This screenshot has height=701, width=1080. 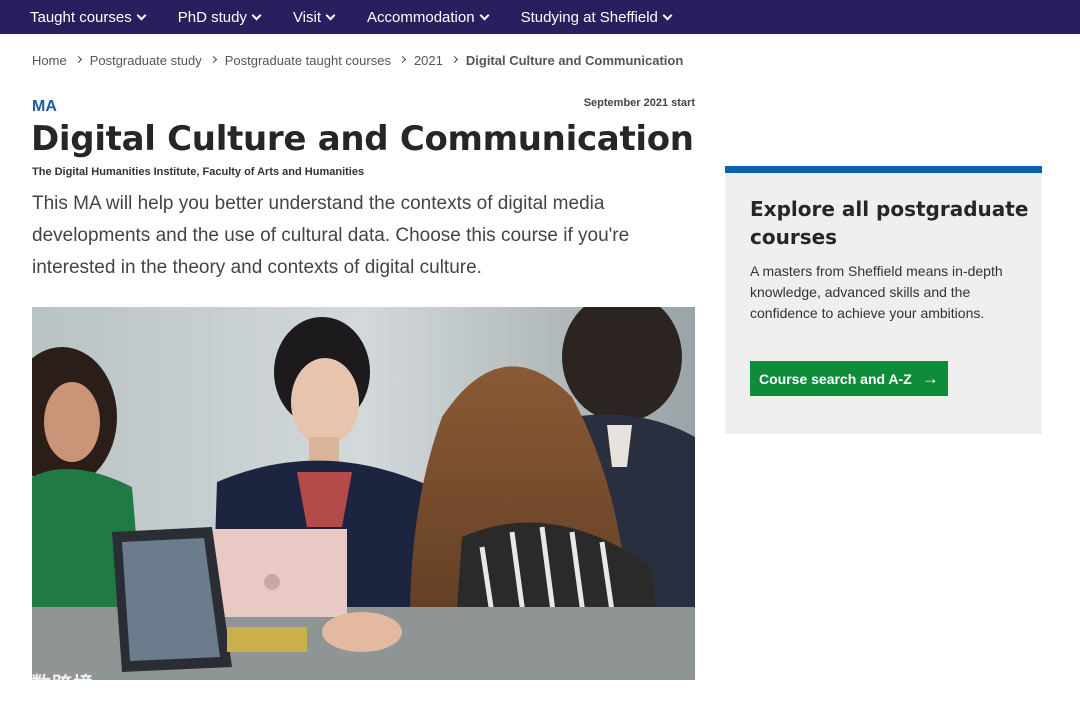 I want to click on button-label: Course search and A-Z, so click(x=835, y=378).